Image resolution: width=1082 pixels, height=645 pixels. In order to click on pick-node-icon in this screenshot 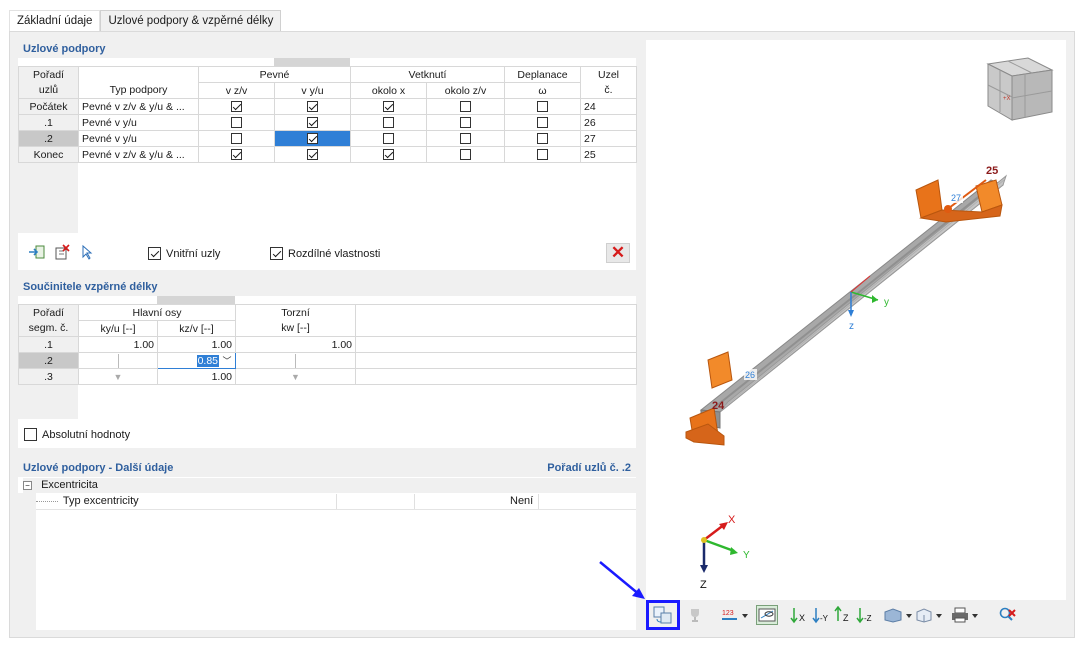, I will do `click(87, 252)`.